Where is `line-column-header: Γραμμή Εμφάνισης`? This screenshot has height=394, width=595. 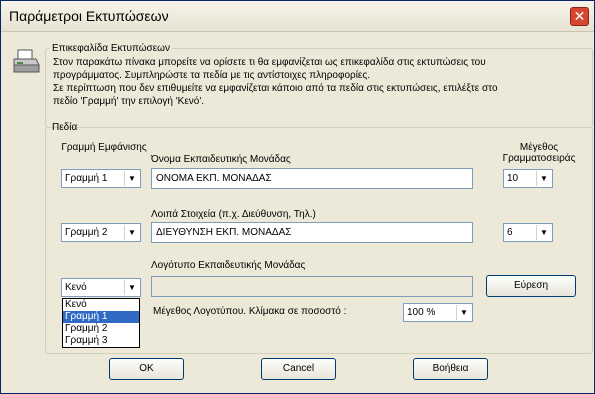 line-column-header: Γραμμή Εμφάνισης is located at coordinates (104, 147).